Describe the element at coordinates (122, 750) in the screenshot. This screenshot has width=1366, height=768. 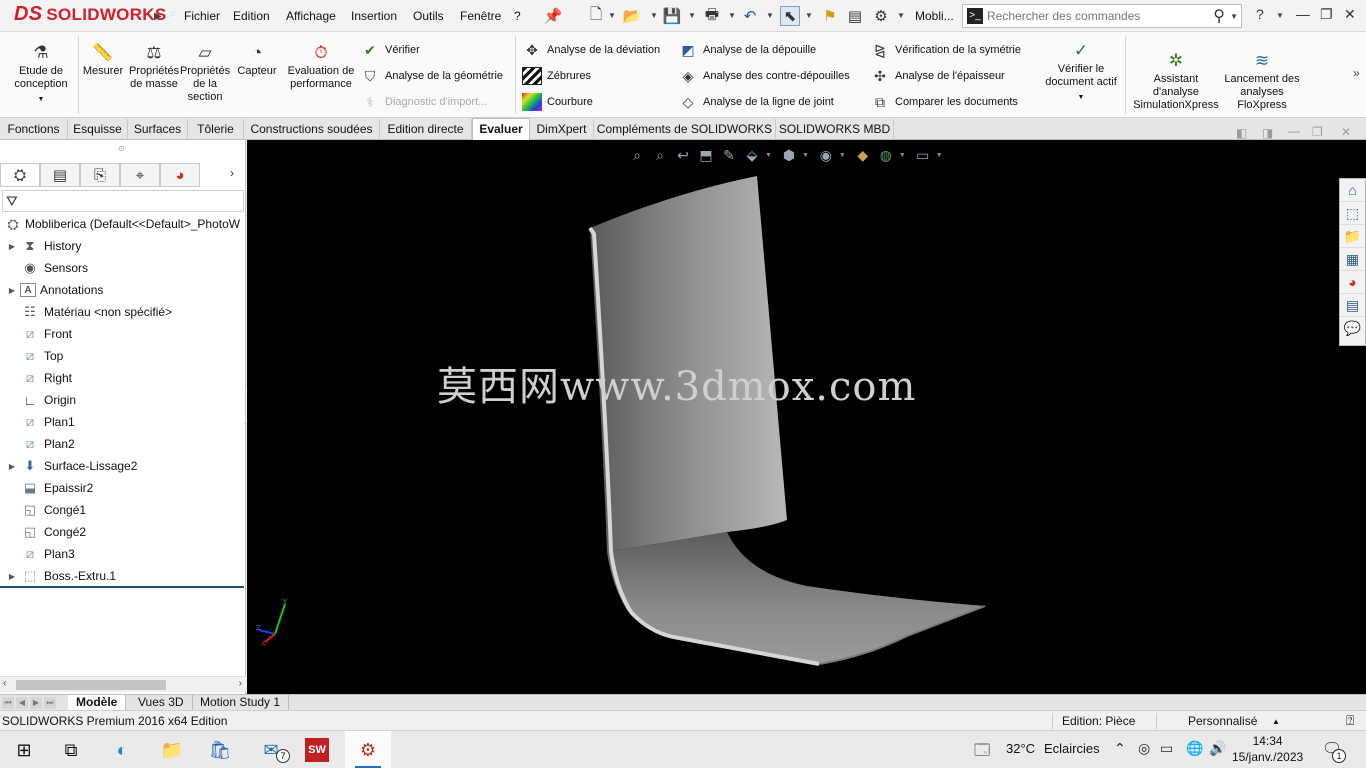
I see `edge-browser-icon: ◐` at that location.